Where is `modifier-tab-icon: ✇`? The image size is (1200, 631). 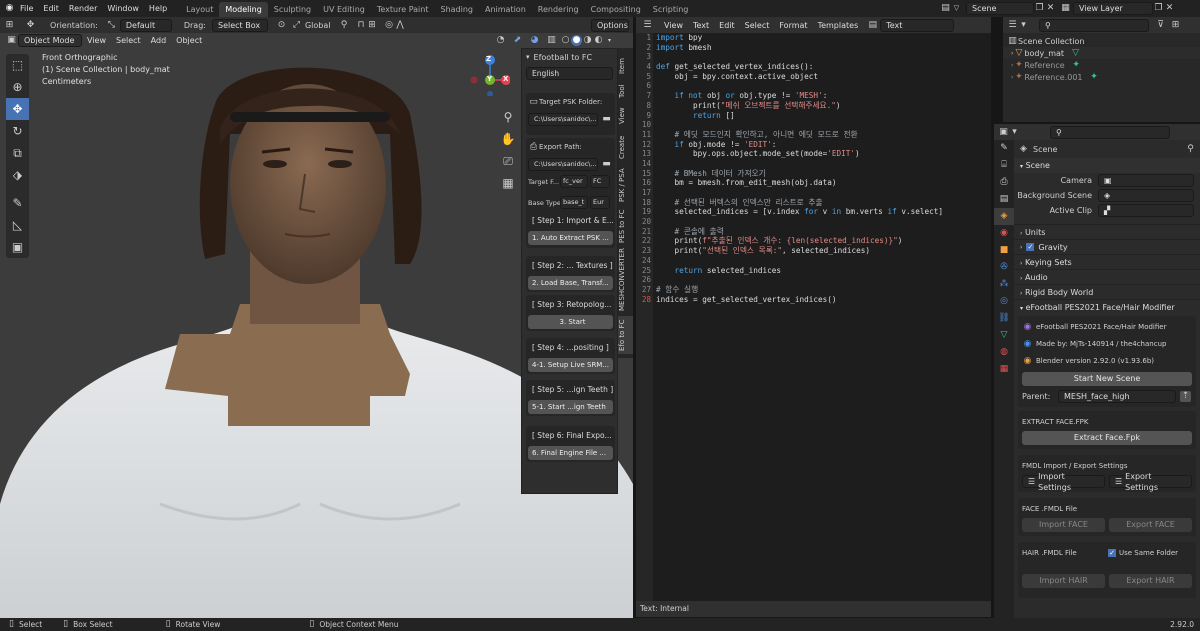
modifier-tab-icon: ✇ is located at coordinates (1004, 267).